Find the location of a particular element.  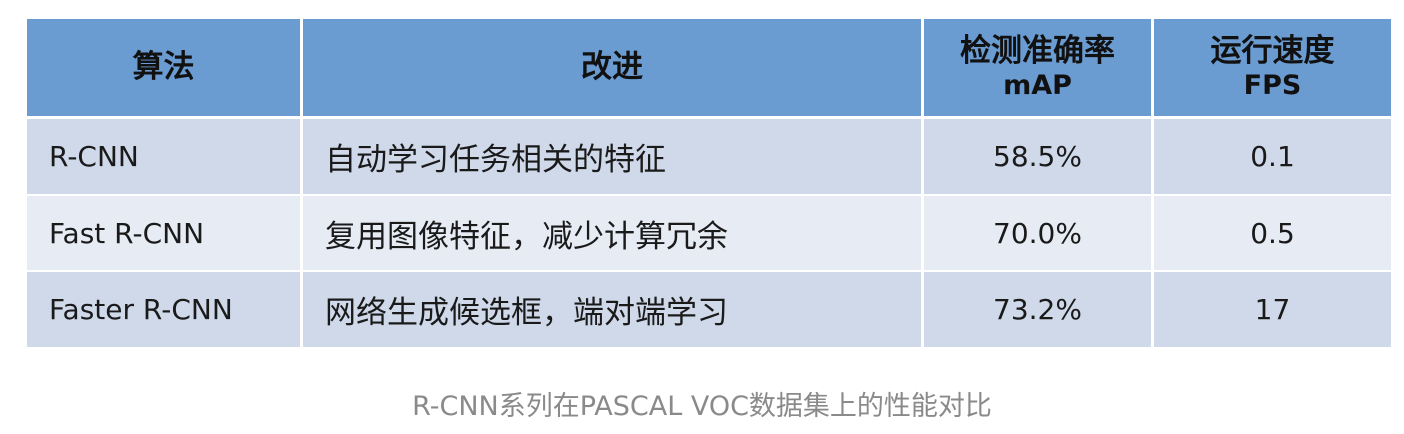

row-1-algorithm: R-CNN is located at coordinates (163, 157).